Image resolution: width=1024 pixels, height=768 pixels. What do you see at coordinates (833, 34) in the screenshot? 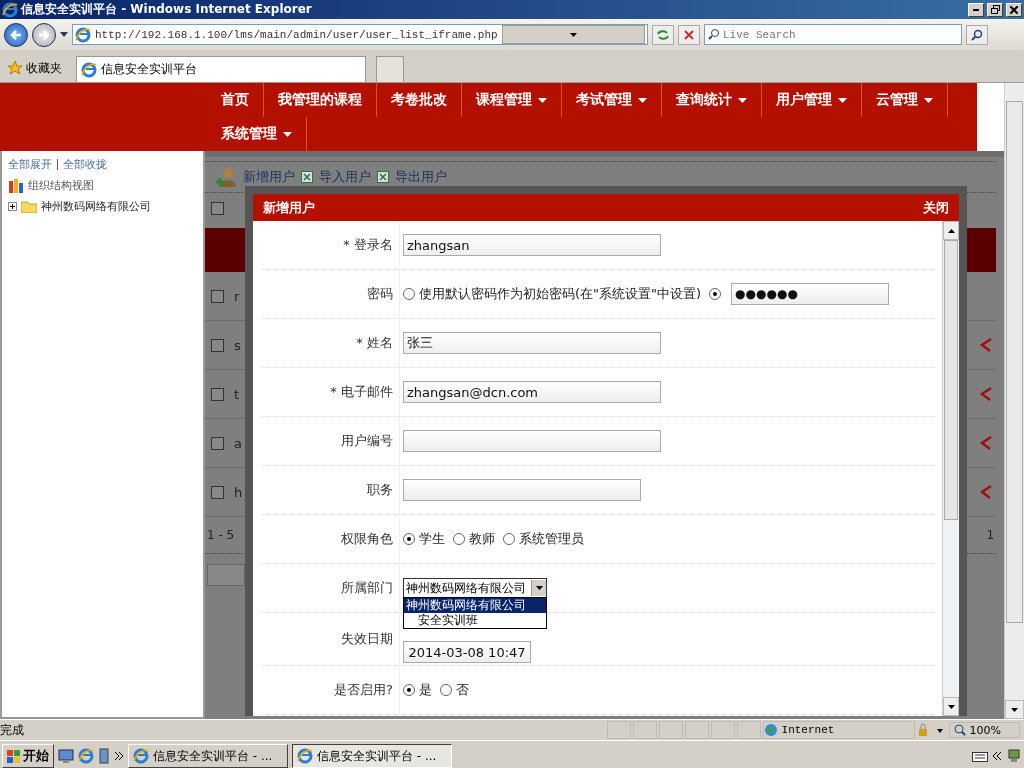
I see `search-field: Live Search` at bounding box center [833, 34].